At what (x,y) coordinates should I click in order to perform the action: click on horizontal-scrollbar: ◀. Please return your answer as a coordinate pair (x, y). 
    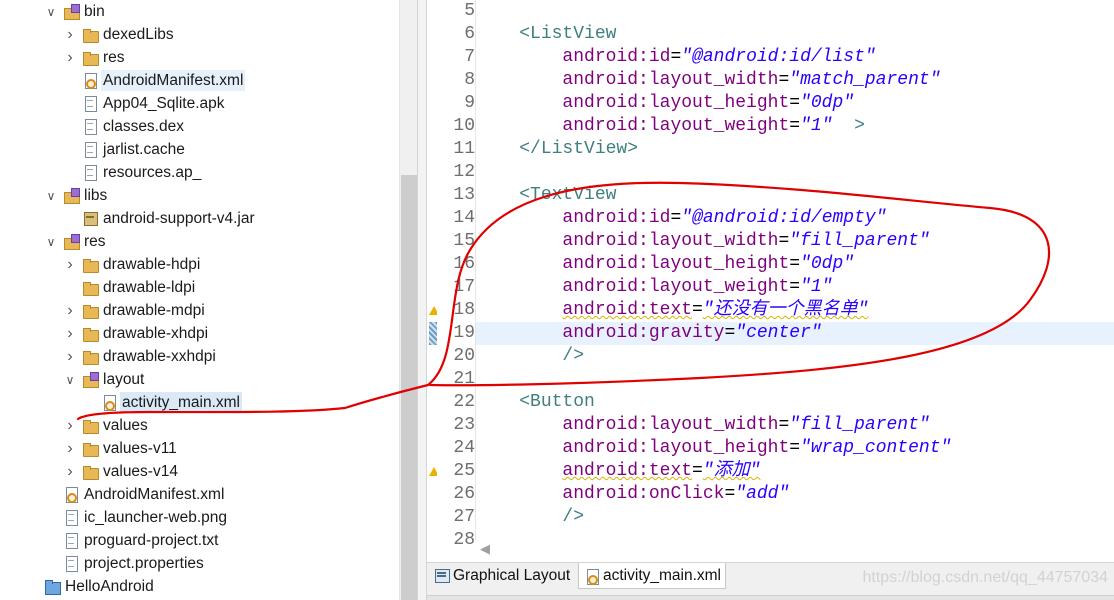
    Looking at the image, I should click on (795, 551).